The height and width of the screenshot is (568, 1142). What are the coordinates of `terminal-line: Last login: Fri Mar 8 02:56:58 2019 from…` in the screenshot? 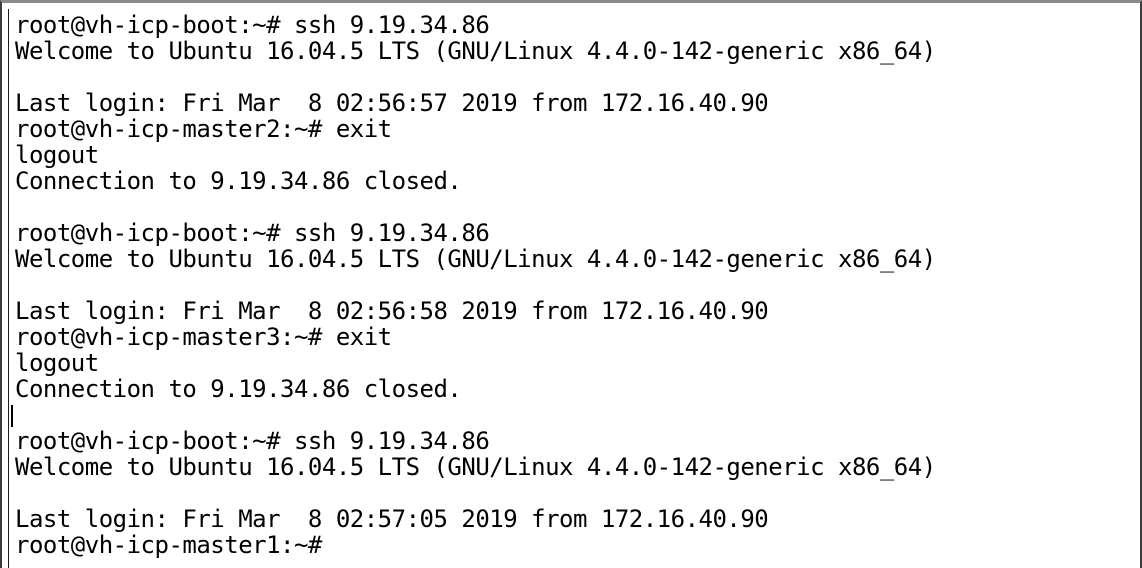 It's located at (392, 311).